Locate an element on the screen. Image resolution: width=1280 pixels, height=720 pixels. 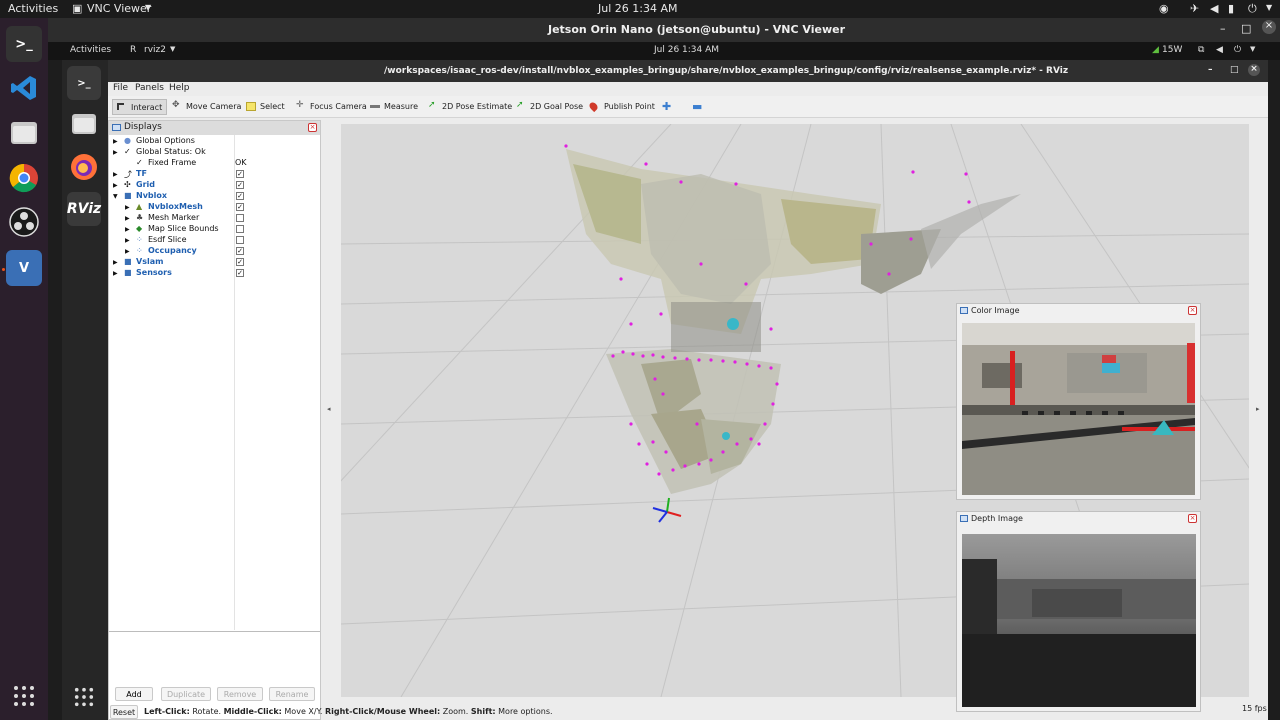
tool-2d-goal-pose: ➚ 2D Goal Pose is located at coordinates (549, 107).